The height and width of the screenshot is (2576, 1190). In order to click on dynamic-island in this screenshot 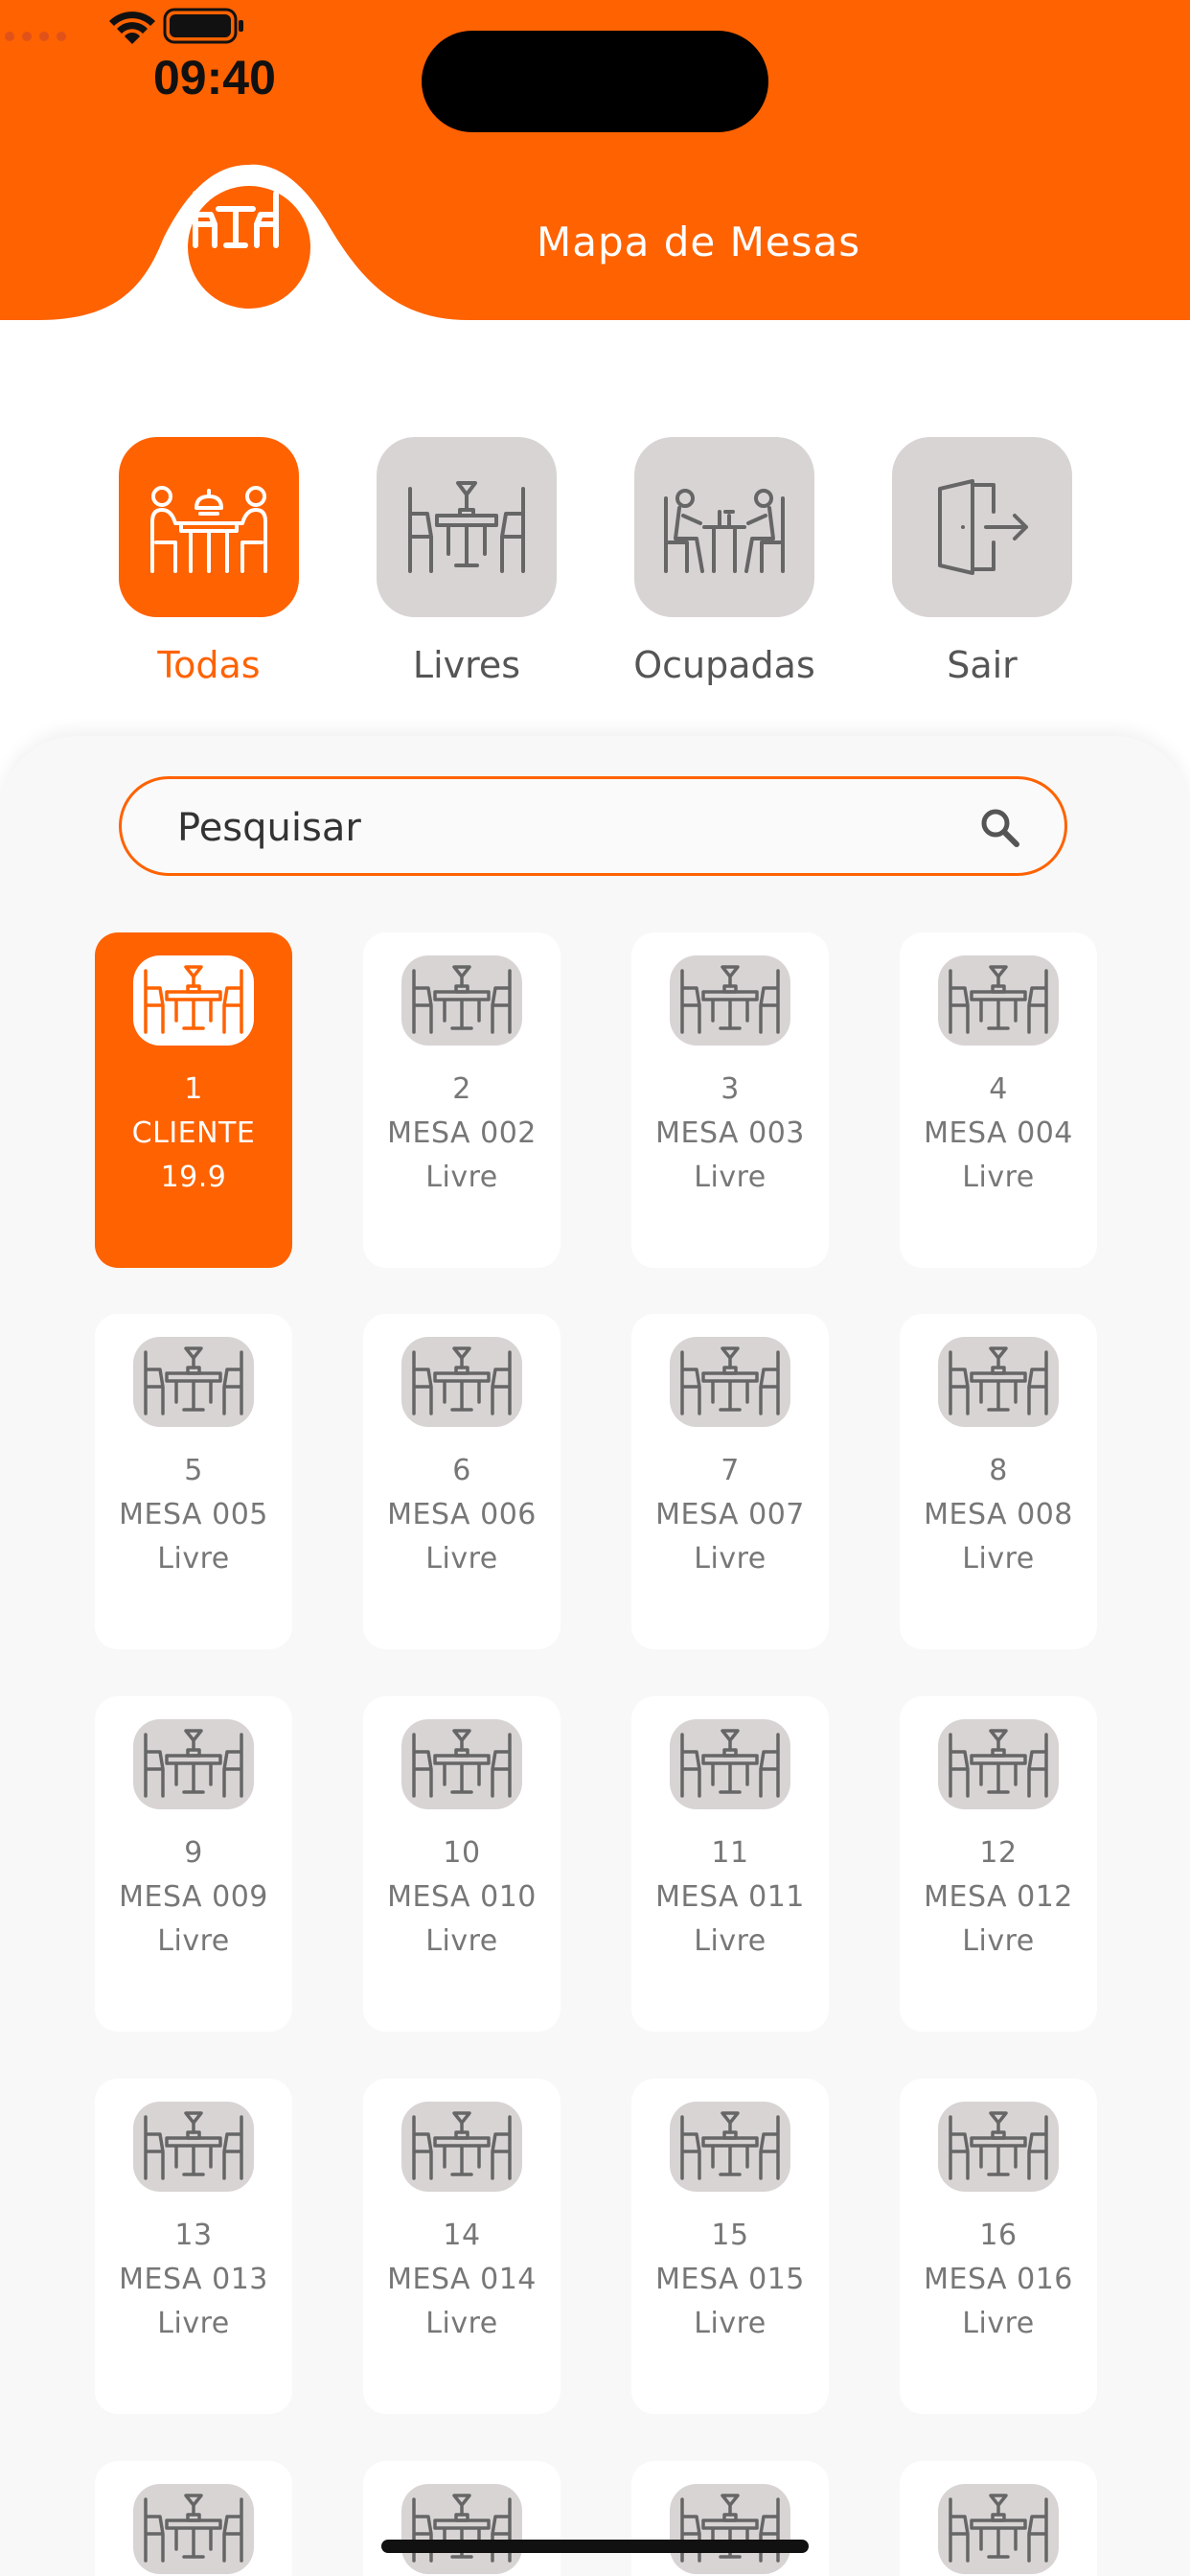, I will do `click(595, 81)`.